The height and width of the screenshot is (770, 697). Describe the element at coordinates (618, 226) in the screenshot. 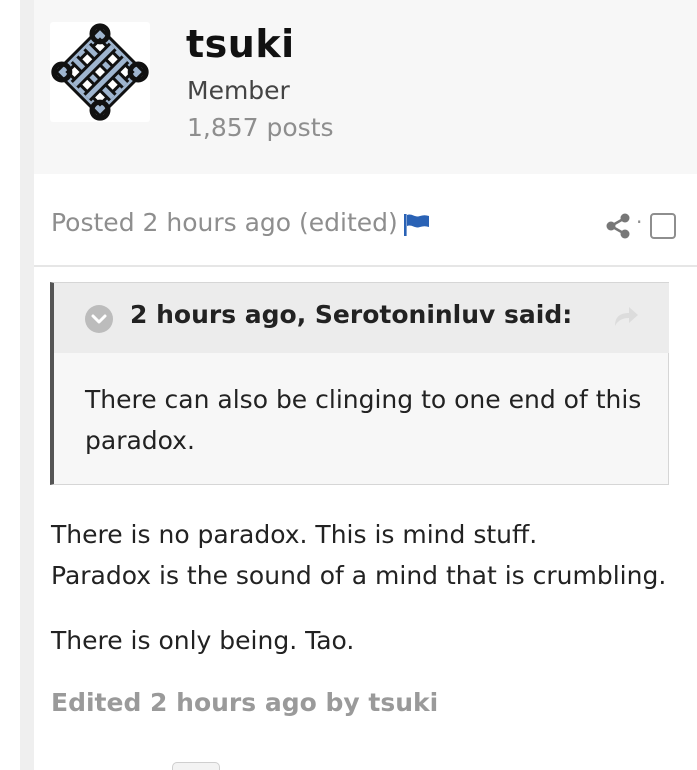

I see `share-icon` at that location.